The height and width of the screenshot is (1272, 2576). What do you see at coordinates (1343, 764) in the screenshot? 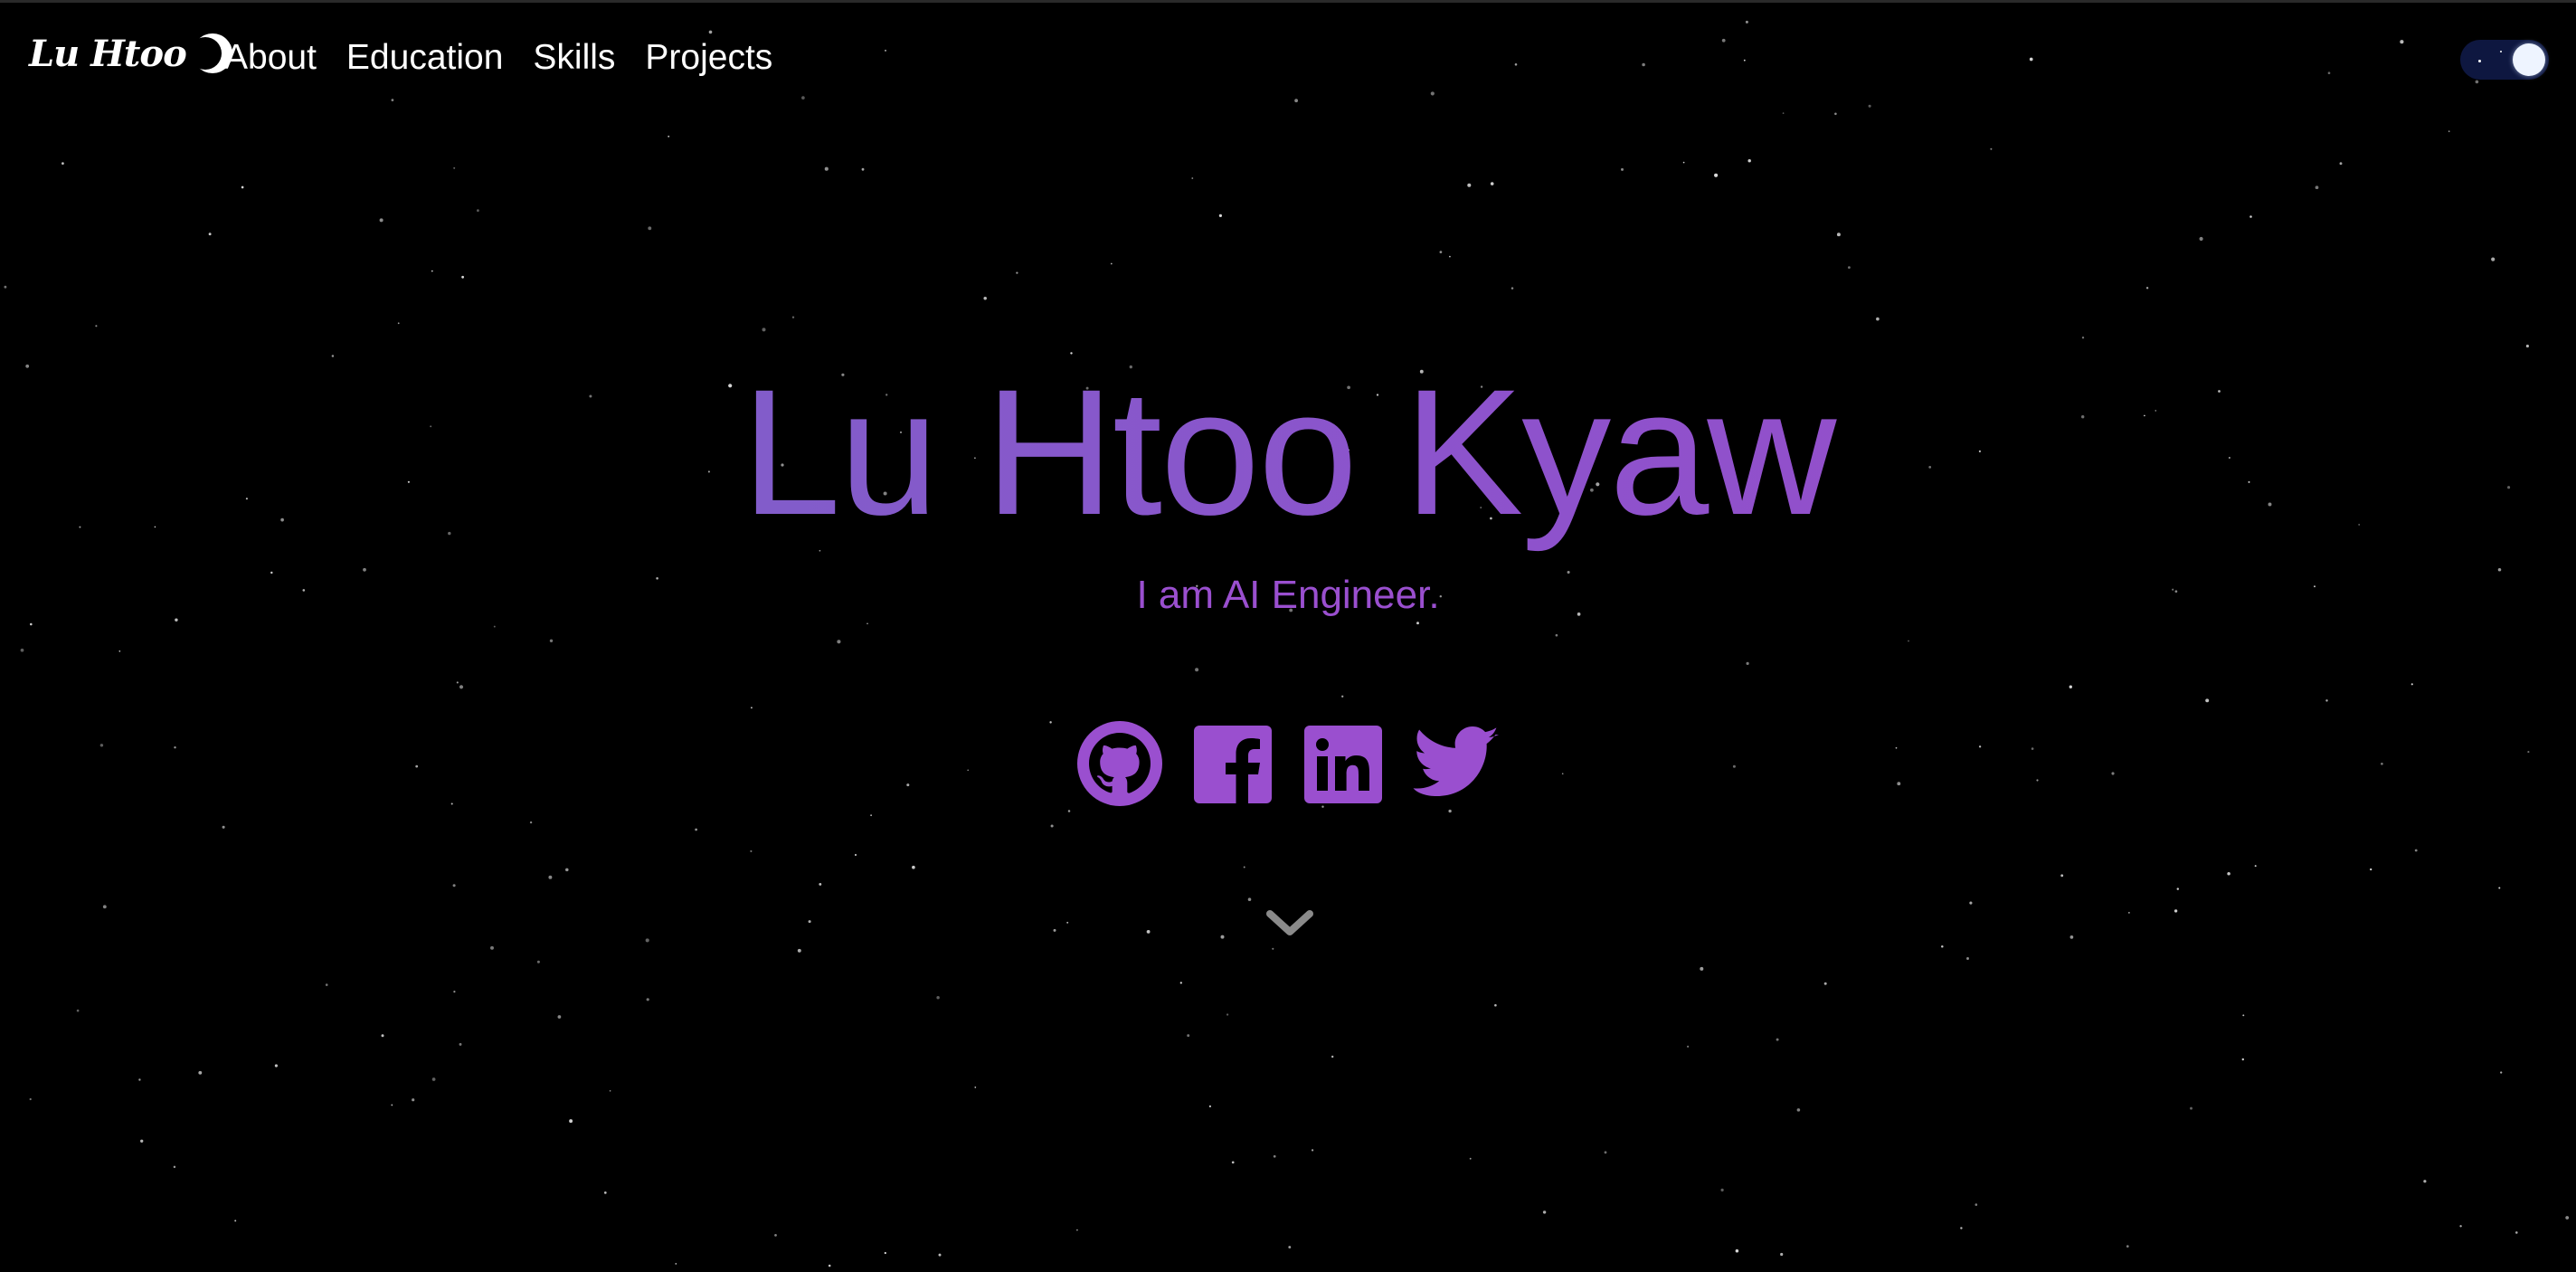
I see `linkedin-icon` at bounding box center [1343, 764].